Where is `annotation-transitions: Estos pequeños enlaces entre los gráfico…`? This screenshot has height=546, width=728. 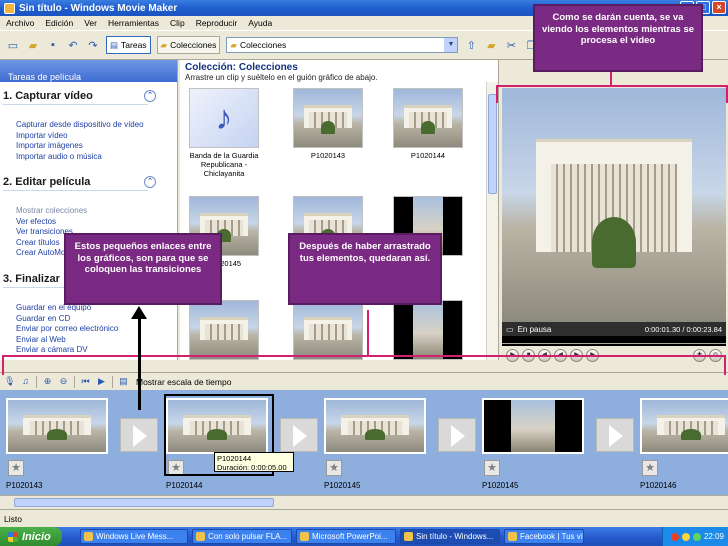
annotation-transitions: Estos pequeños enlaces entre los gráfico… is located at coordinates (143, 269).